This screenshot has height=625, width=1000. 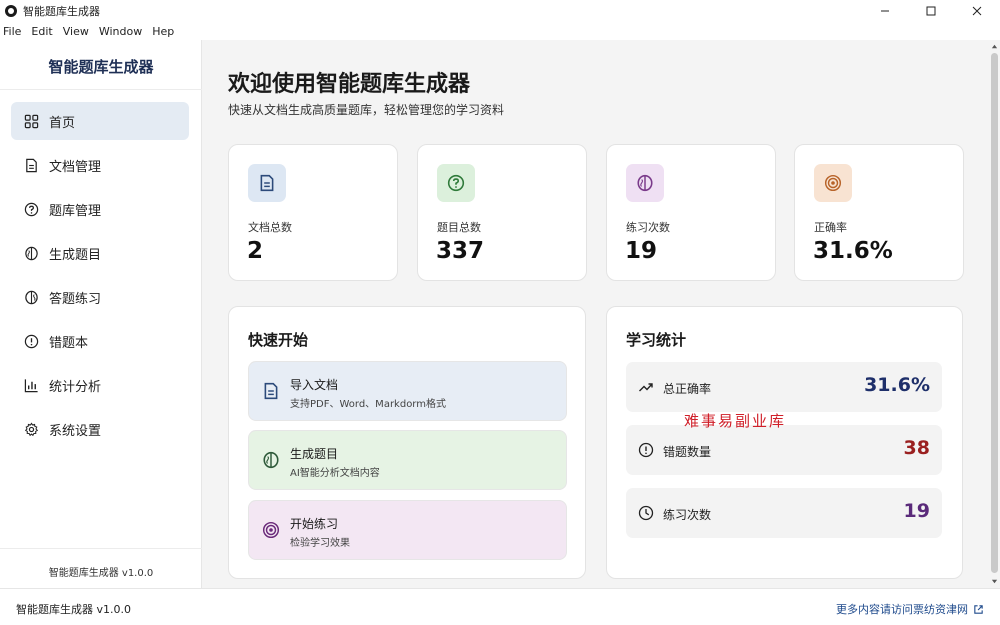 I want to click on stat-card-accuracy: 正确率 31.6%, so click(x=879, y=212).